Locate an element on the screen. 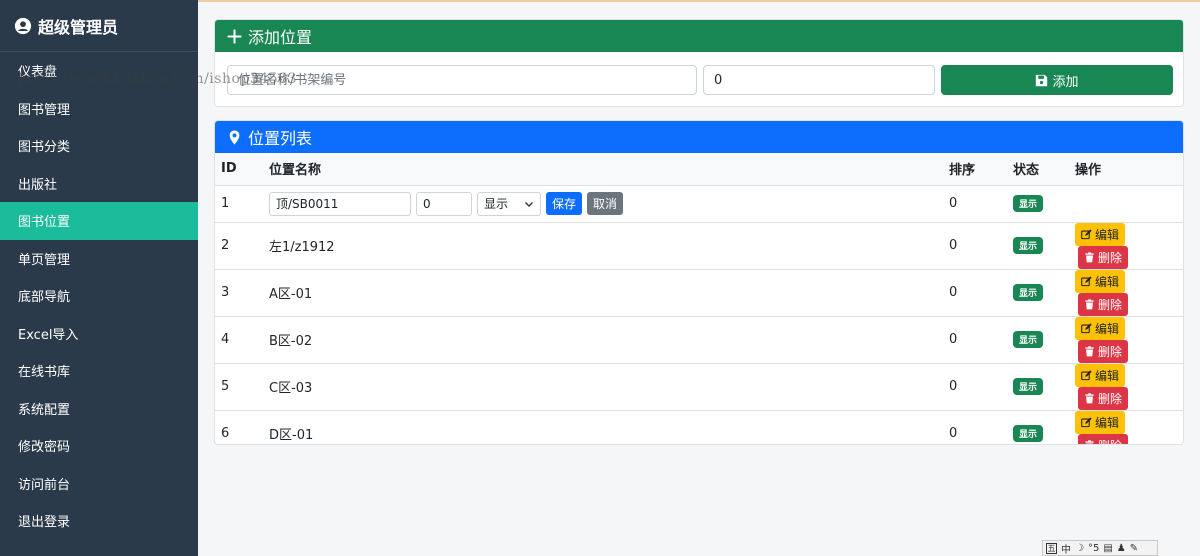 The width and height of the screenshot is (1200, 556). sidebar-brand: 超级管理员 is located at coordinates (99, 26).